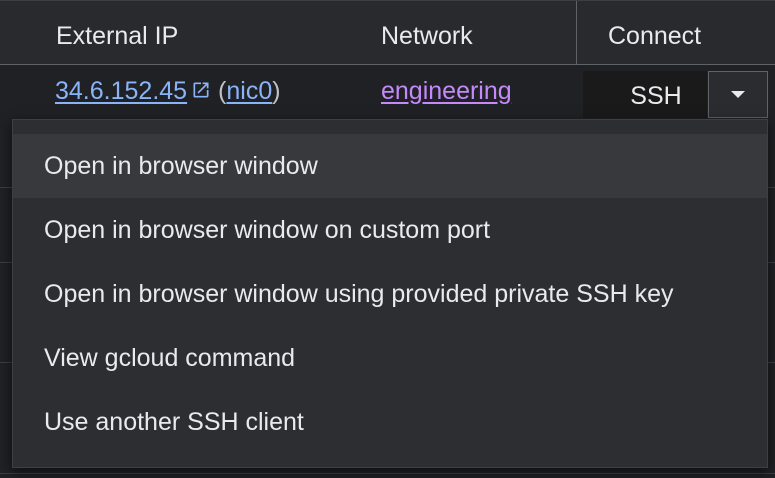  What do you see at coordinates (390, 166) in the screenshot?
I see `menu-item-open-browser-window: Open in browser window` at bounding box center [390, 166].